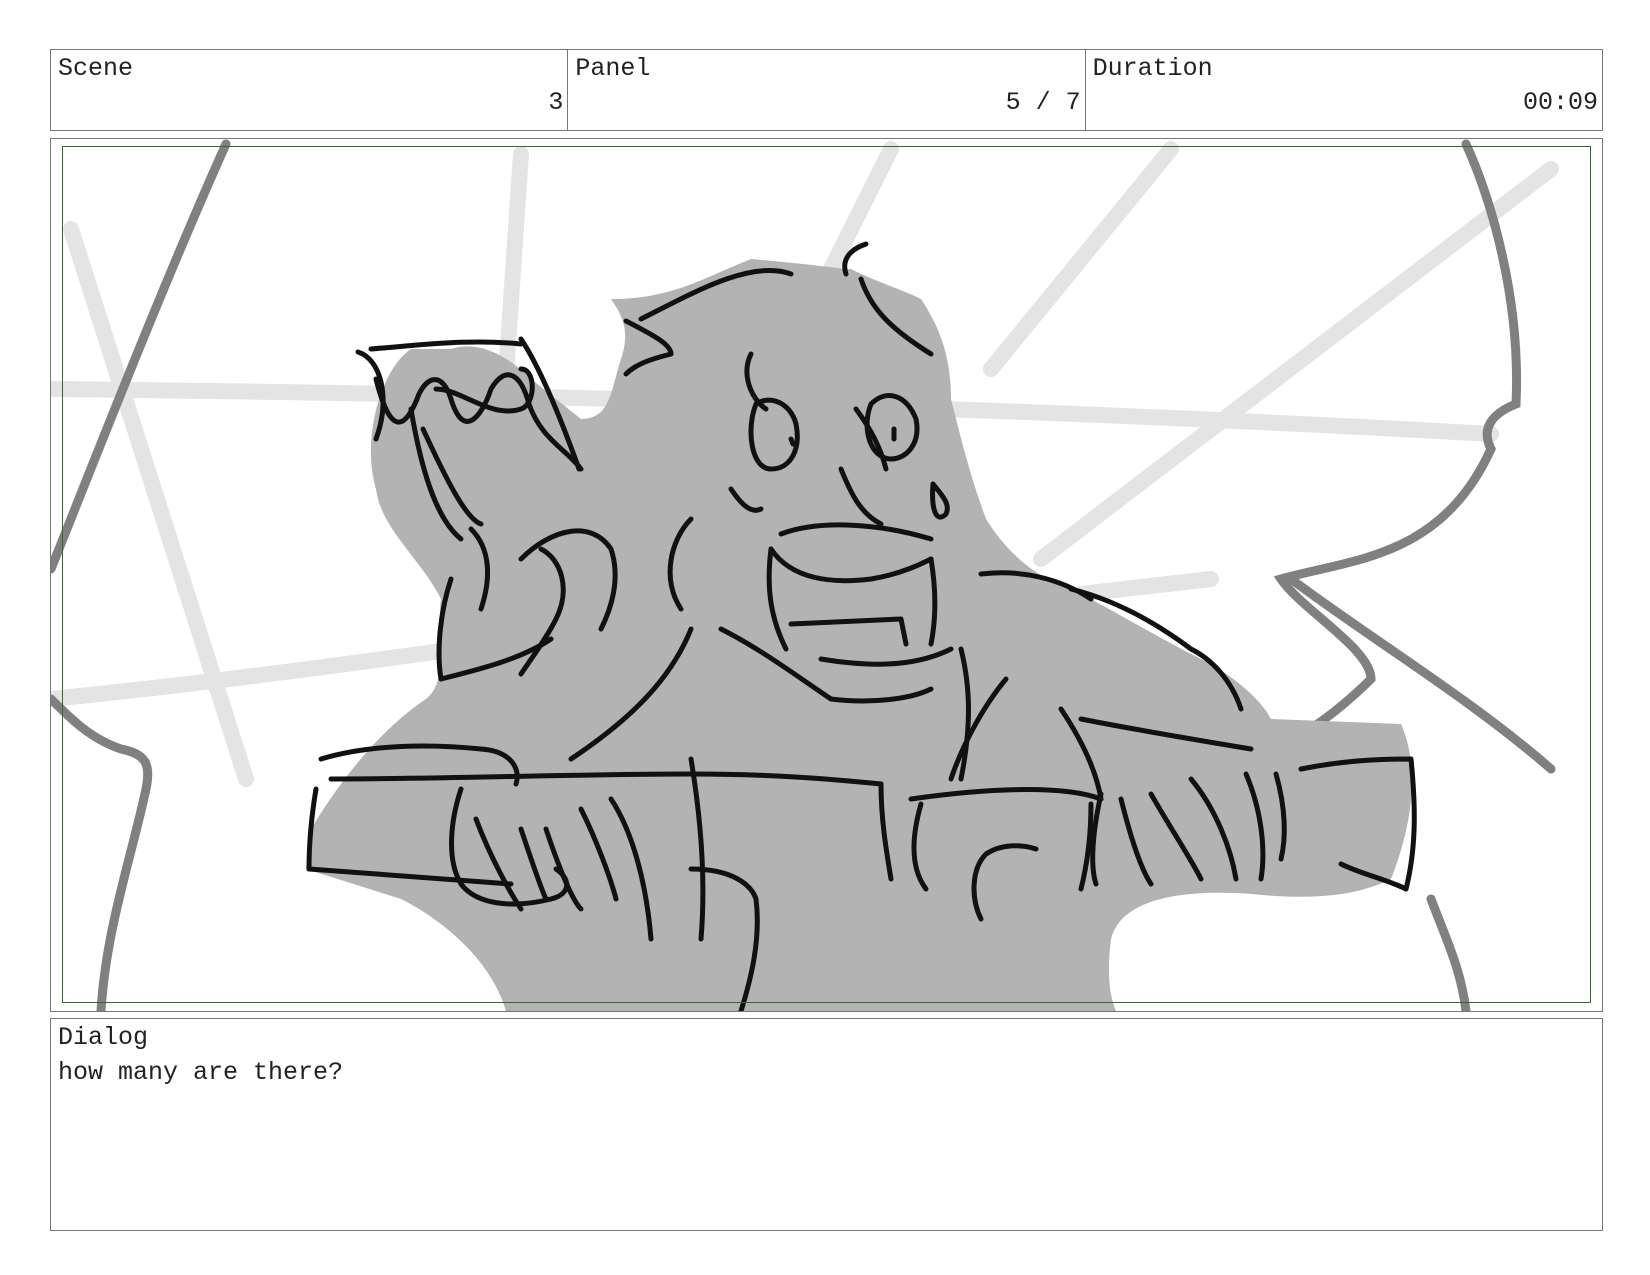  I want to click on scene-cell: Scene 3, so click(310, 90).